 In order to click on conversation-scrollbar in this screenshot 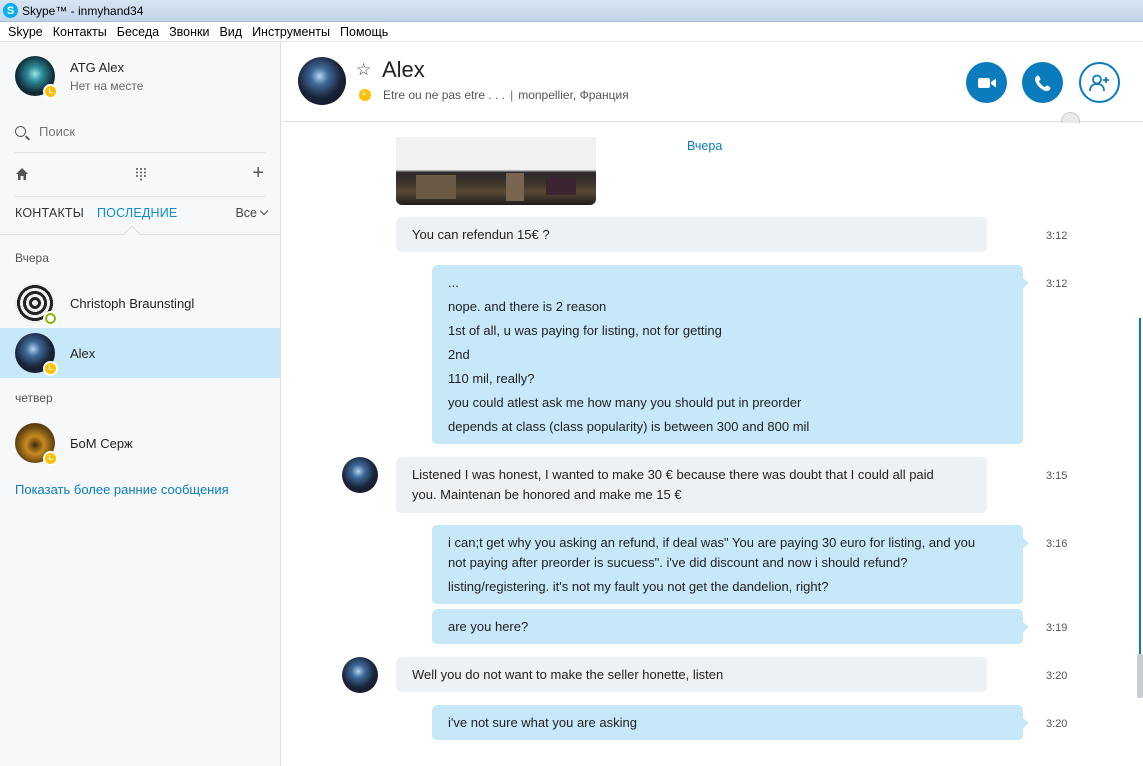, I will do `click(1140, 444)`.